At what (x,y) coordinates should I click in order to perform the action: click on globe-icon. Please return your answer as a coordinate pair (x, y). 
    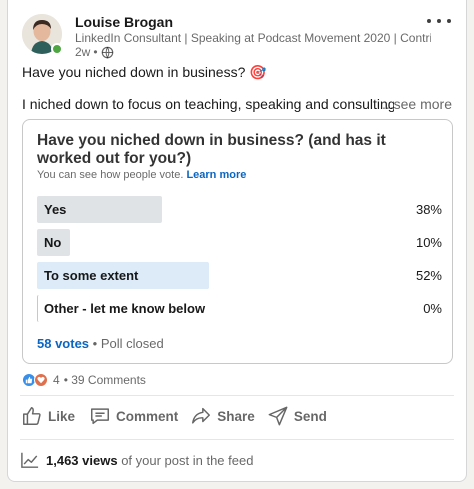
    Looking at the image, I should click on (107, 52).